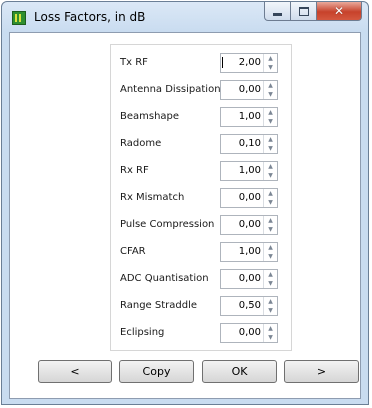 This screenshot has width=372, height=408. Describe the element at coordinates (159, 305) in the screenshot. I see `field-label: Range Straddle` at that location.